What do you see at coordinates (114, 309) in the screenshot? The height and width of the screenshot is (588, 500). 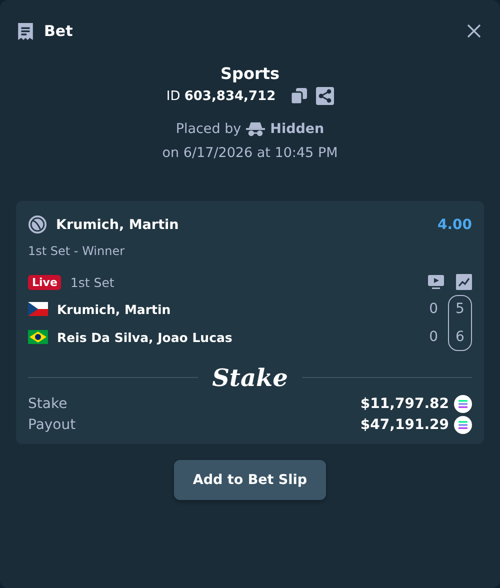 I see `player-name: Krumich, Martin` at bounding box center [114, 309].